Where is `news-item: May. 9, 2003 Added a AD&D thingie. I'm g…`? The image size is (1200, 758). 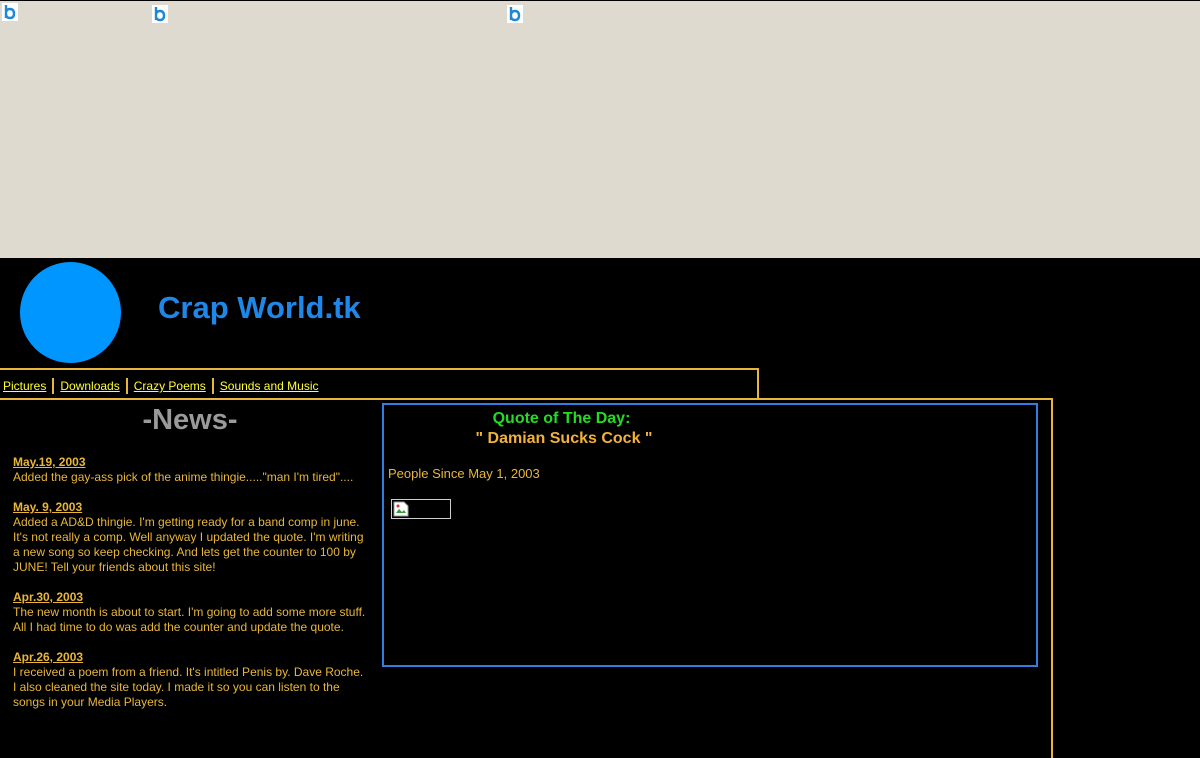
news-item: May. 9, 2003 Added a AD&D thingie. I'm g… is located at coordinates (190, 537).